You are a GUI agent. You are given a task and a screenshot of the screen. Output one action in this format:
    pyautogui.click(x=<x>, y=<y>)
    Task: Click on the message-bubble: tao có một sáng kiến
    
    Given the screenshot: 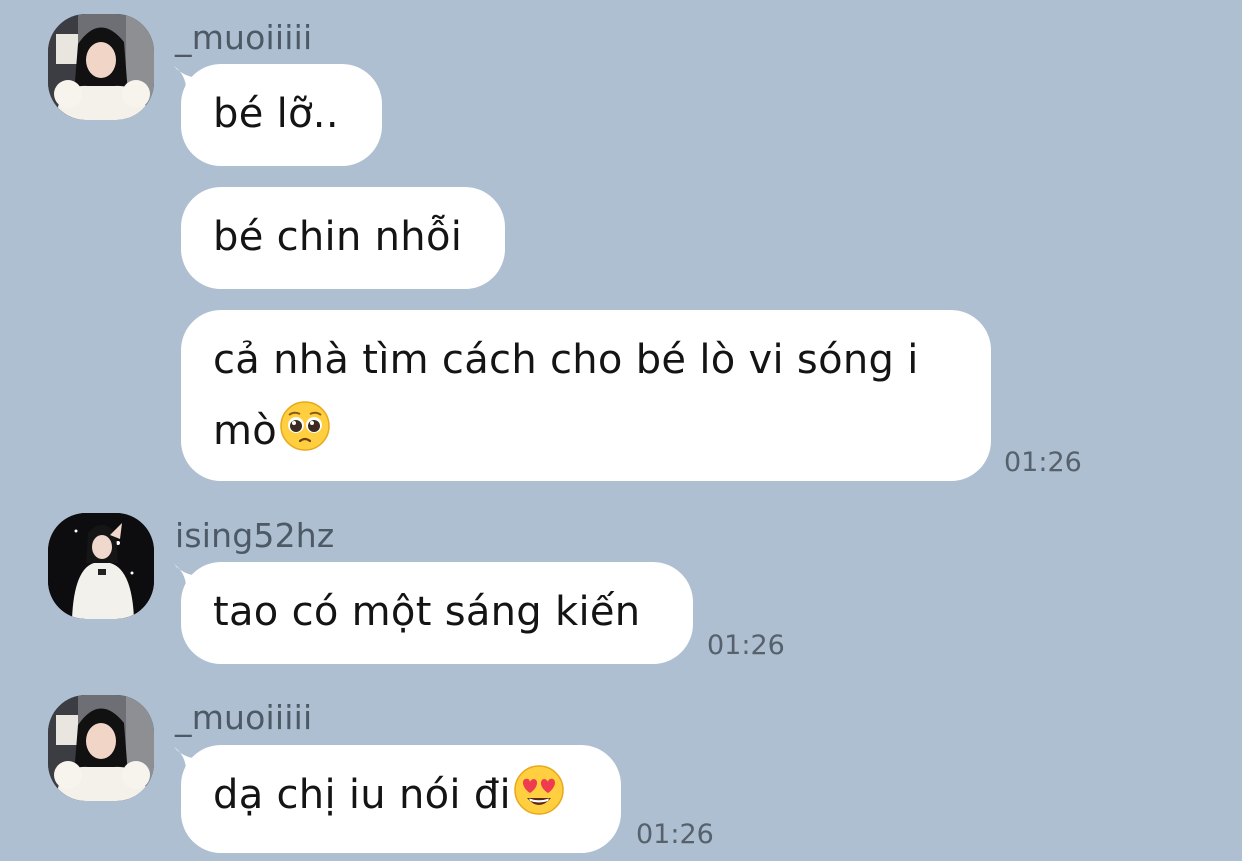 What is the action you would take?
    pyautogui.click(x=437, y=613)
    